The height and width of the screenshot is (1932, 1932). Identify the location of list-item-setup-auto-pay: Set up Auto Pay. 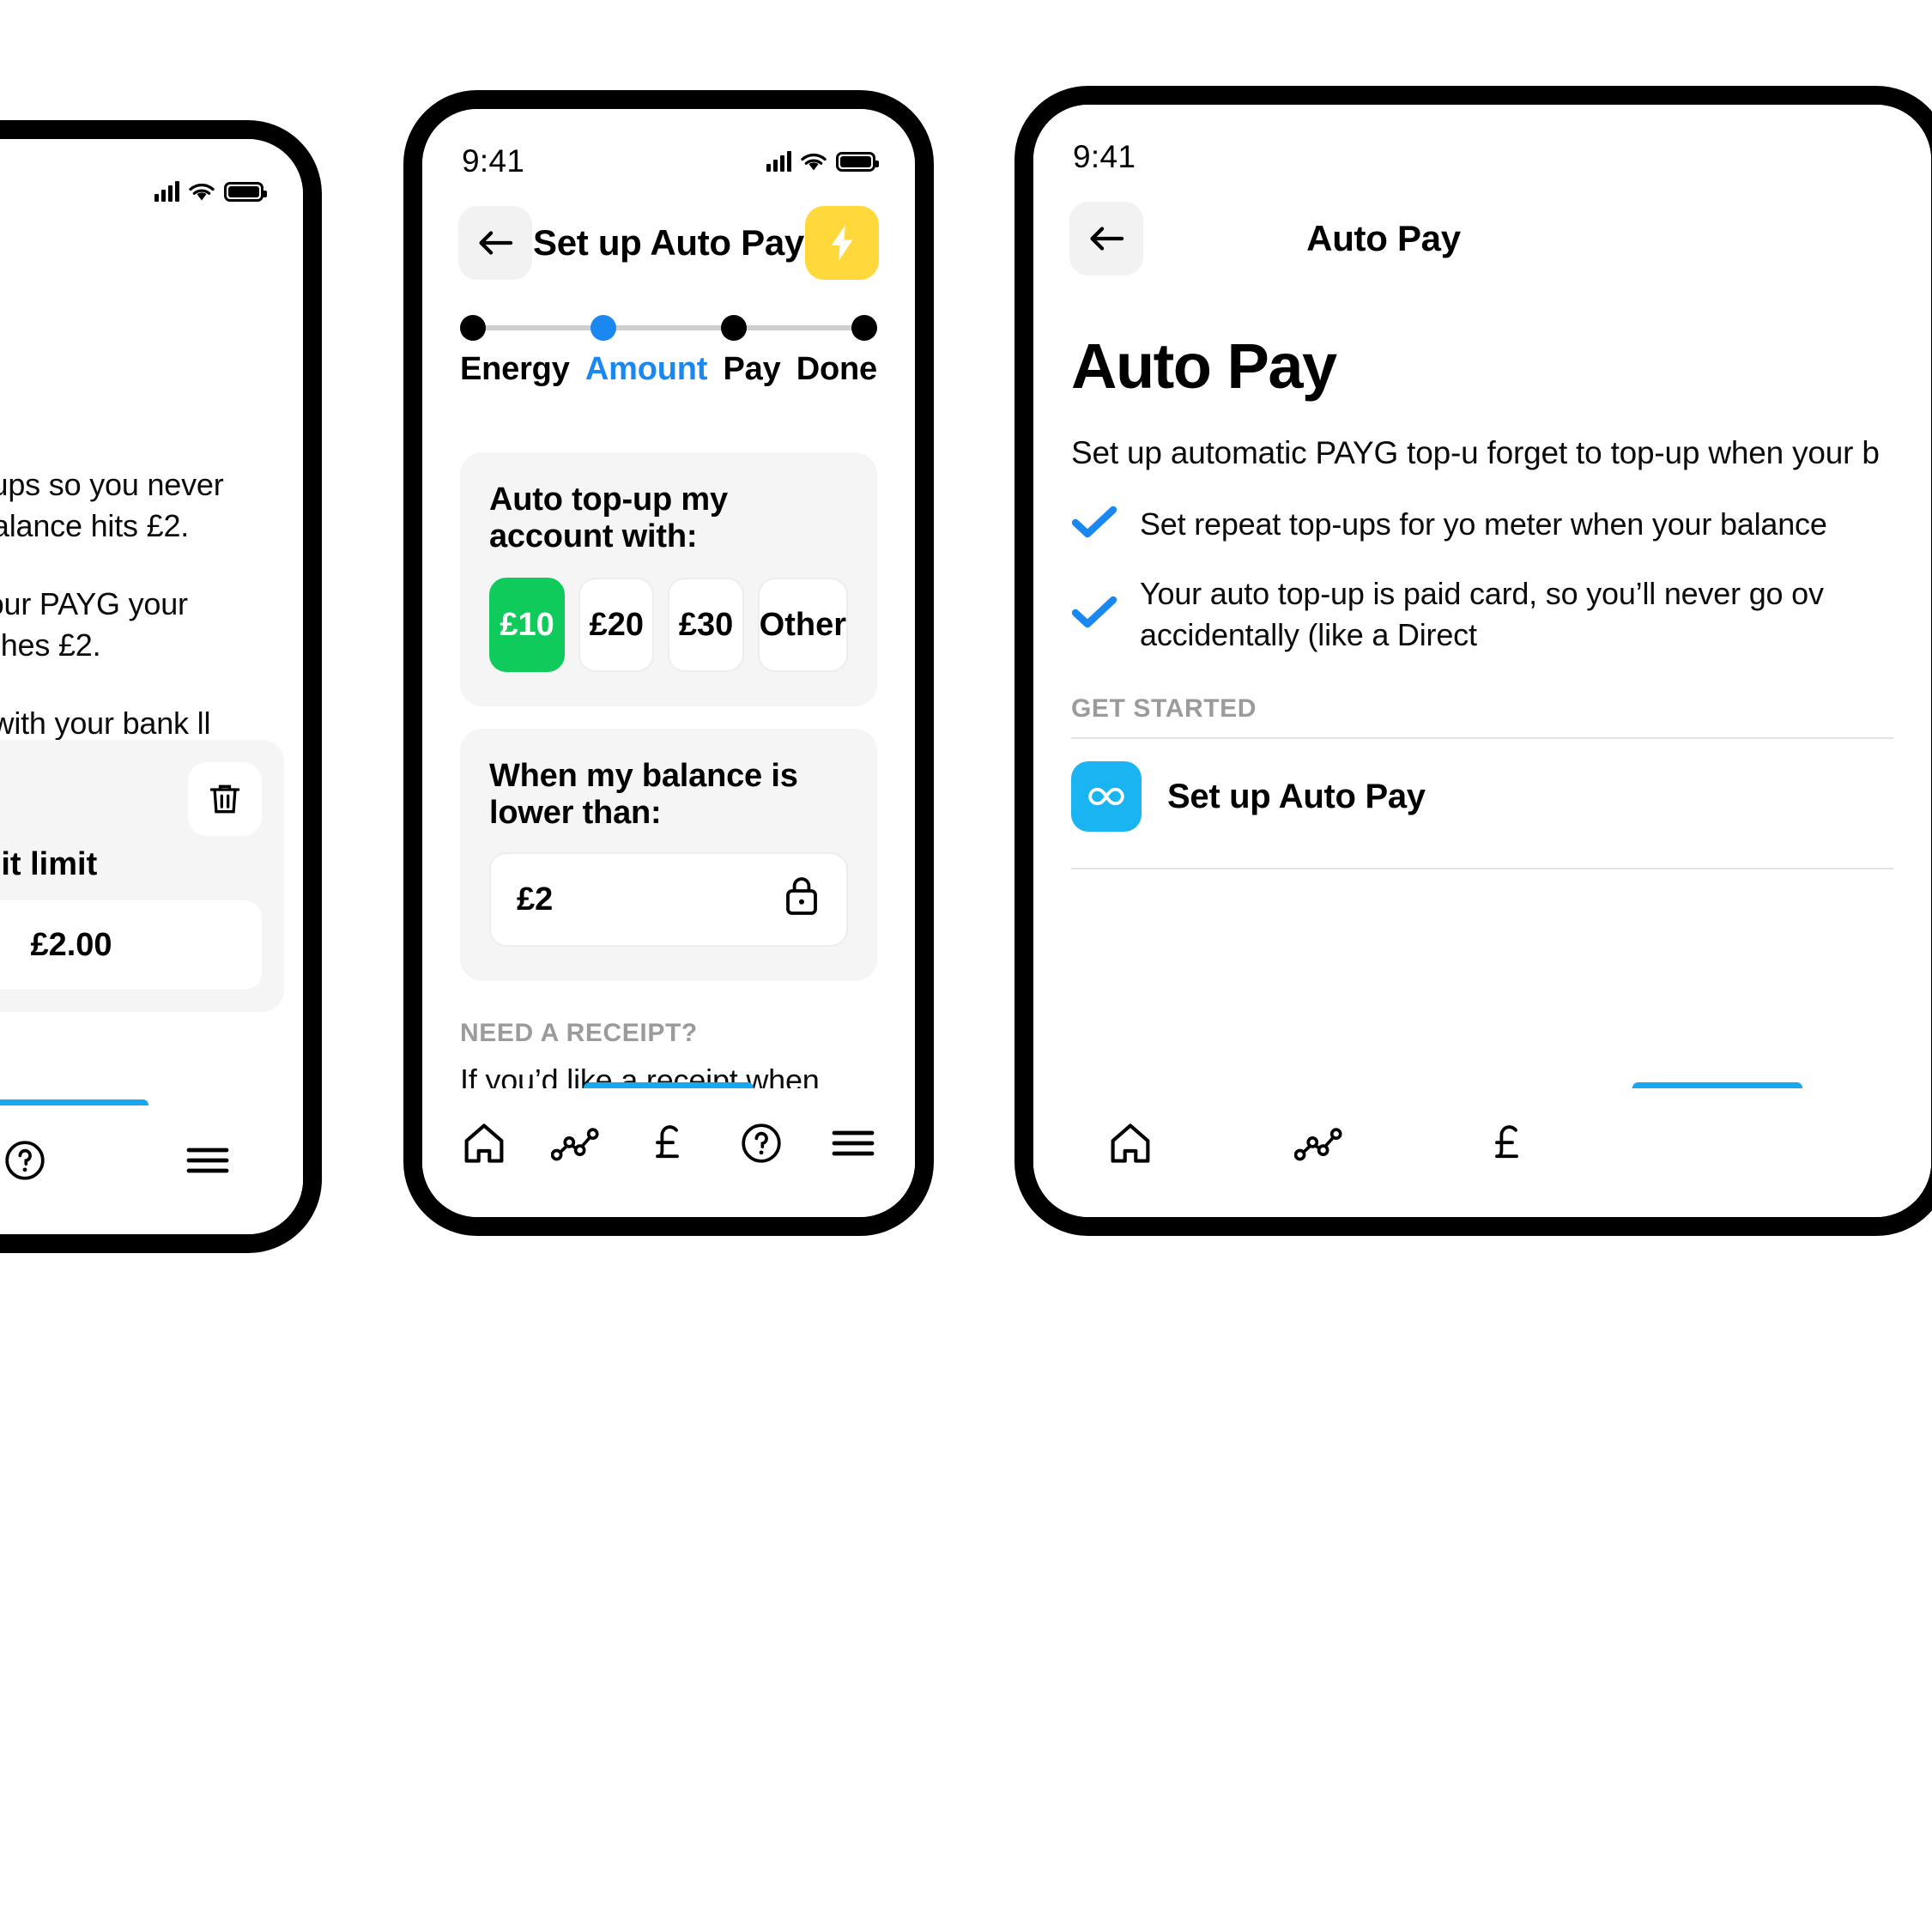
(1482, 797).